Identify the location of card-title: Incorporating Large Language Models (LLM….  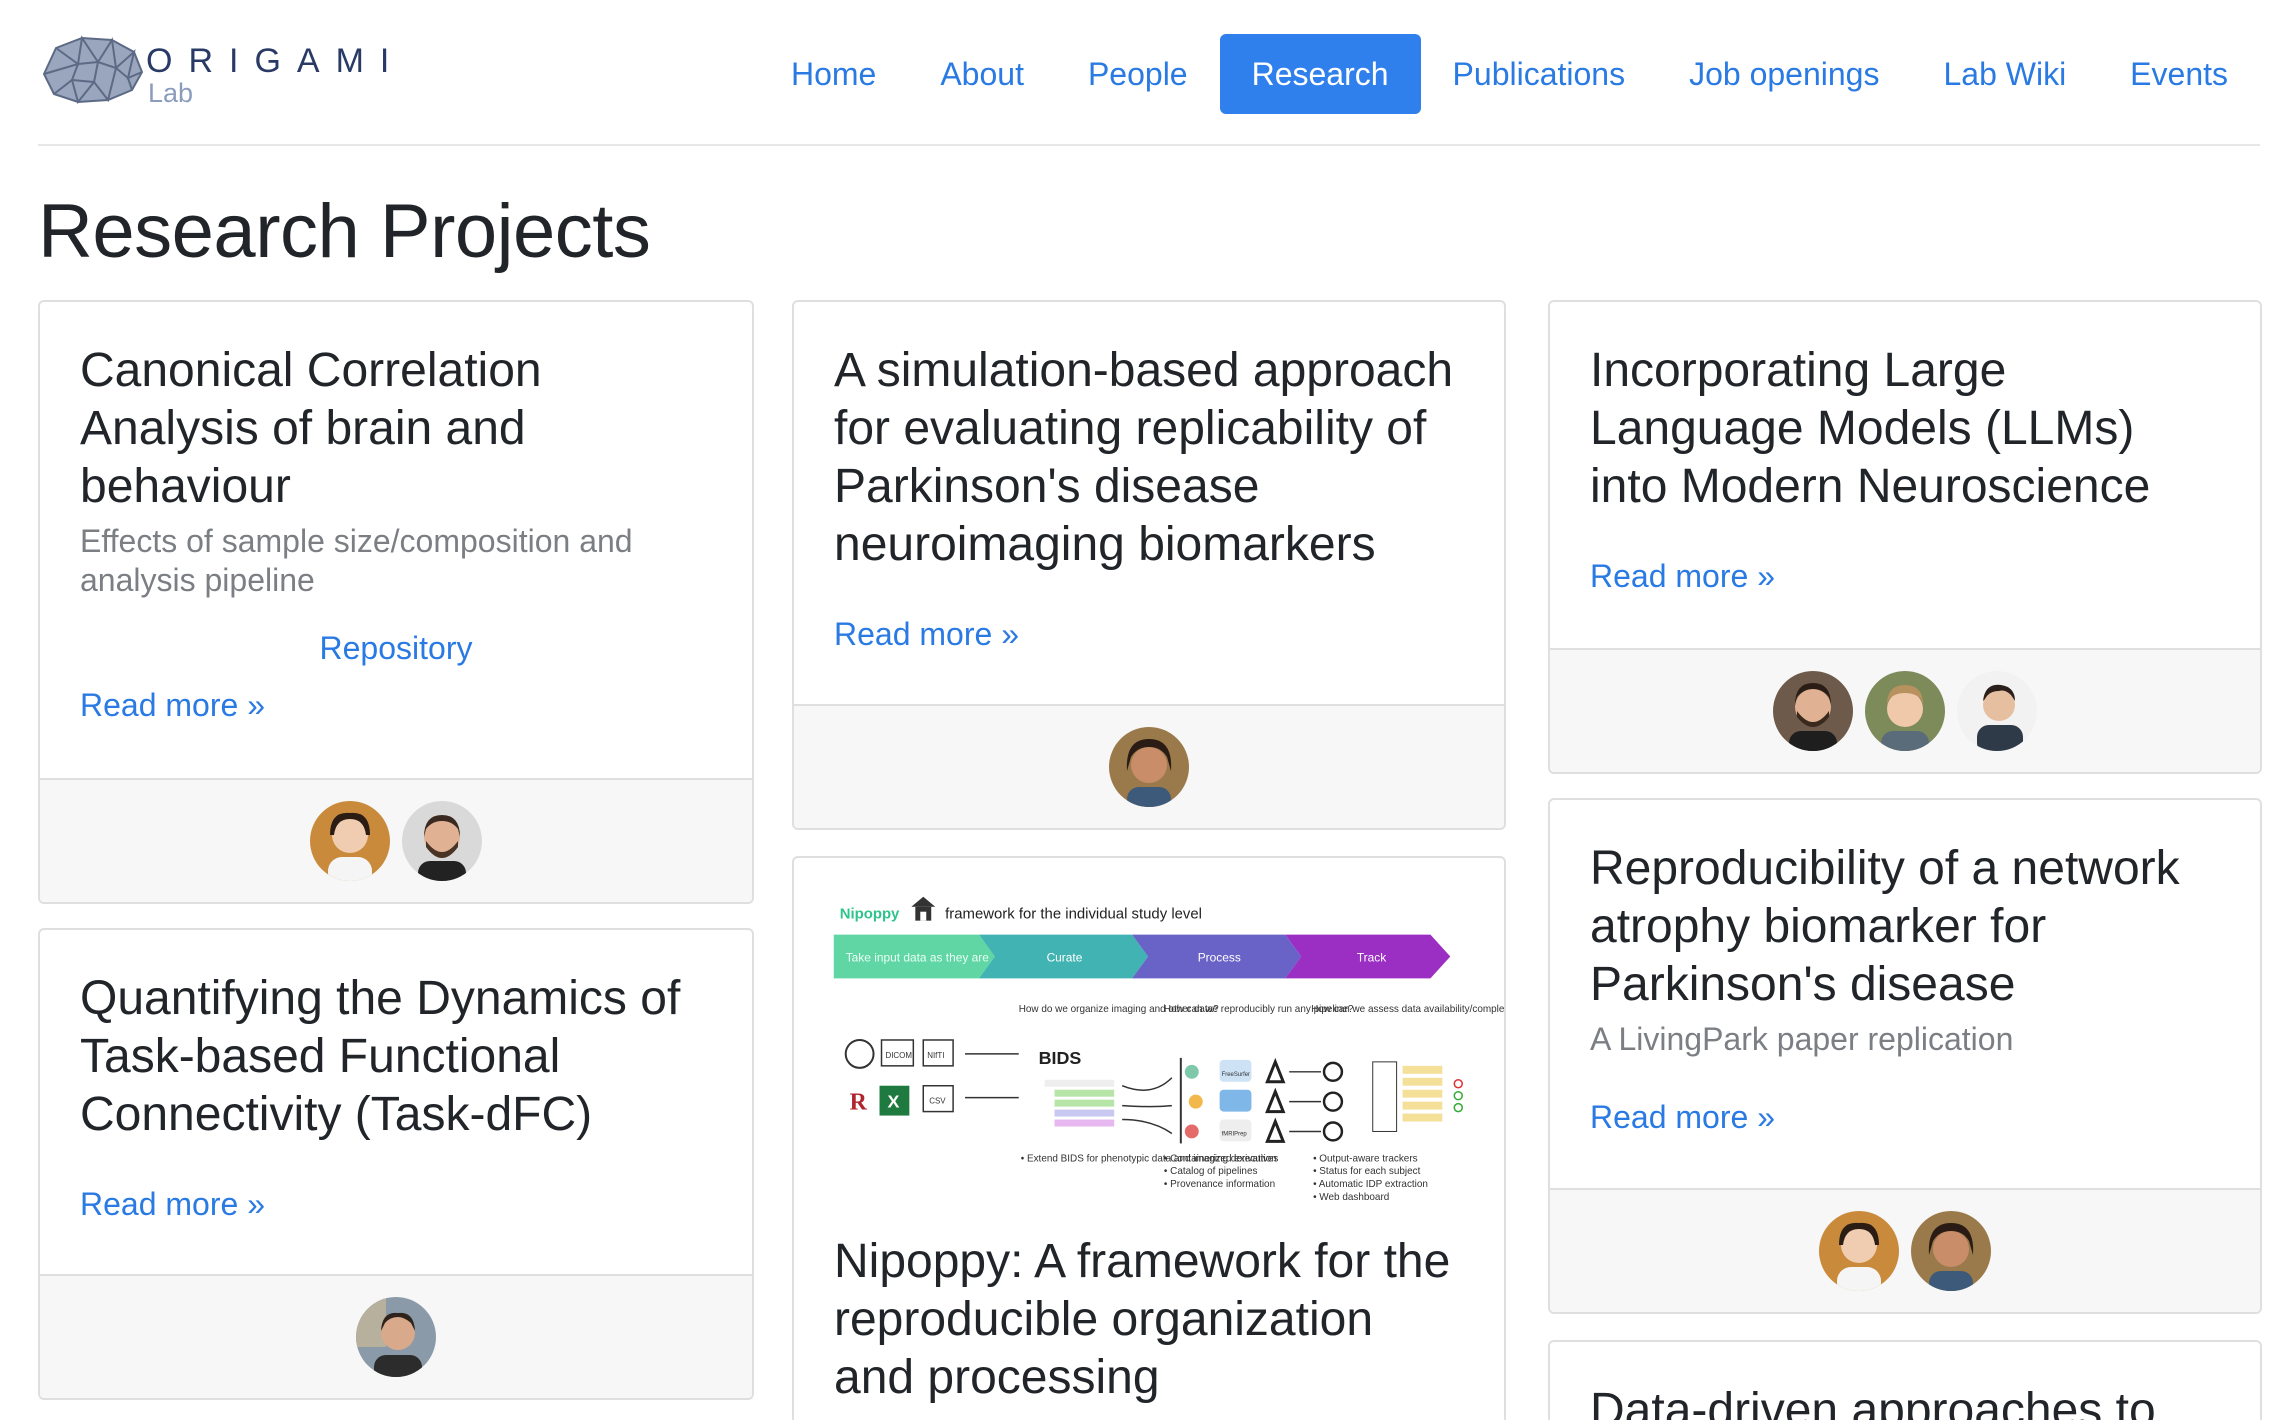
(1870, 428).